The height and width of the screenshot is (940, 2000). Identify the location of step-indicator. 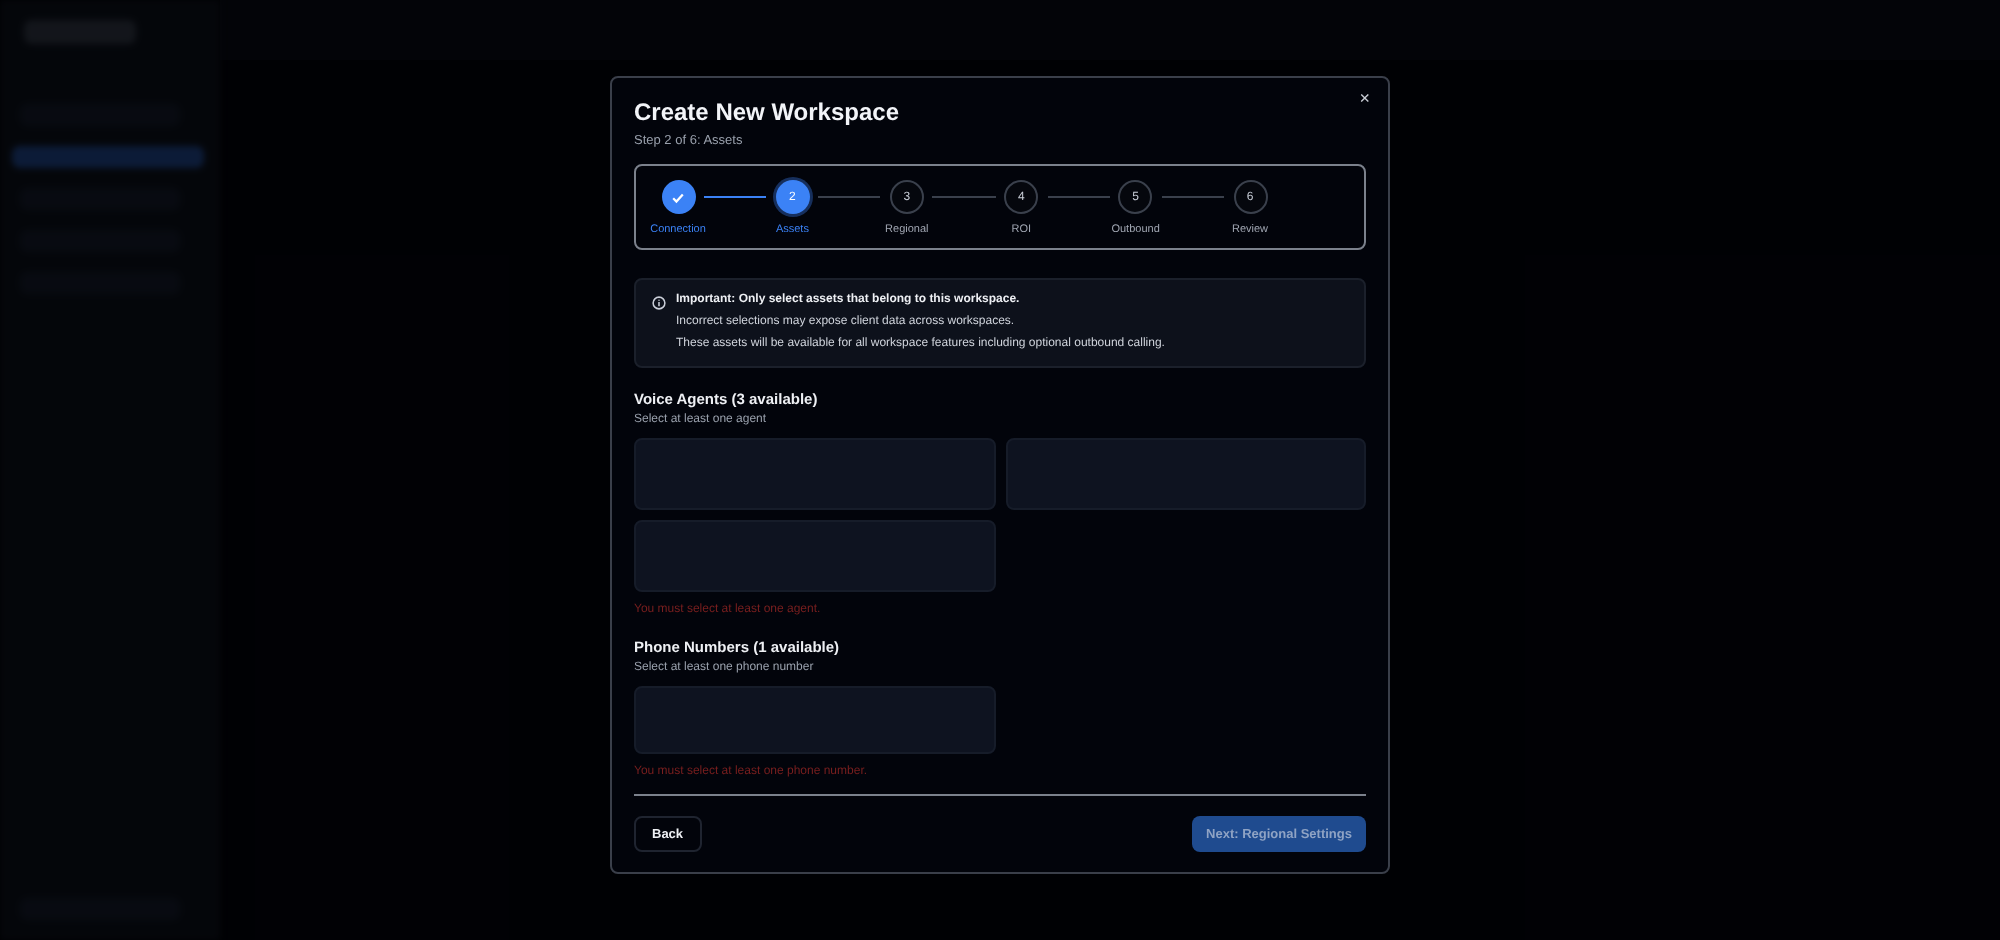
(678, 197).